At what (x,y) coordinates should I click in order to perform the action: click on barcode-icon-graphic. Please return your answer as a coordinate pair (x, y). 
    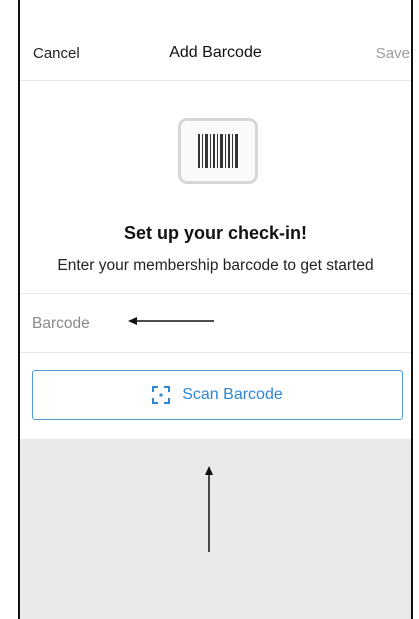
    Looking at the image, I should click on (218, 151).